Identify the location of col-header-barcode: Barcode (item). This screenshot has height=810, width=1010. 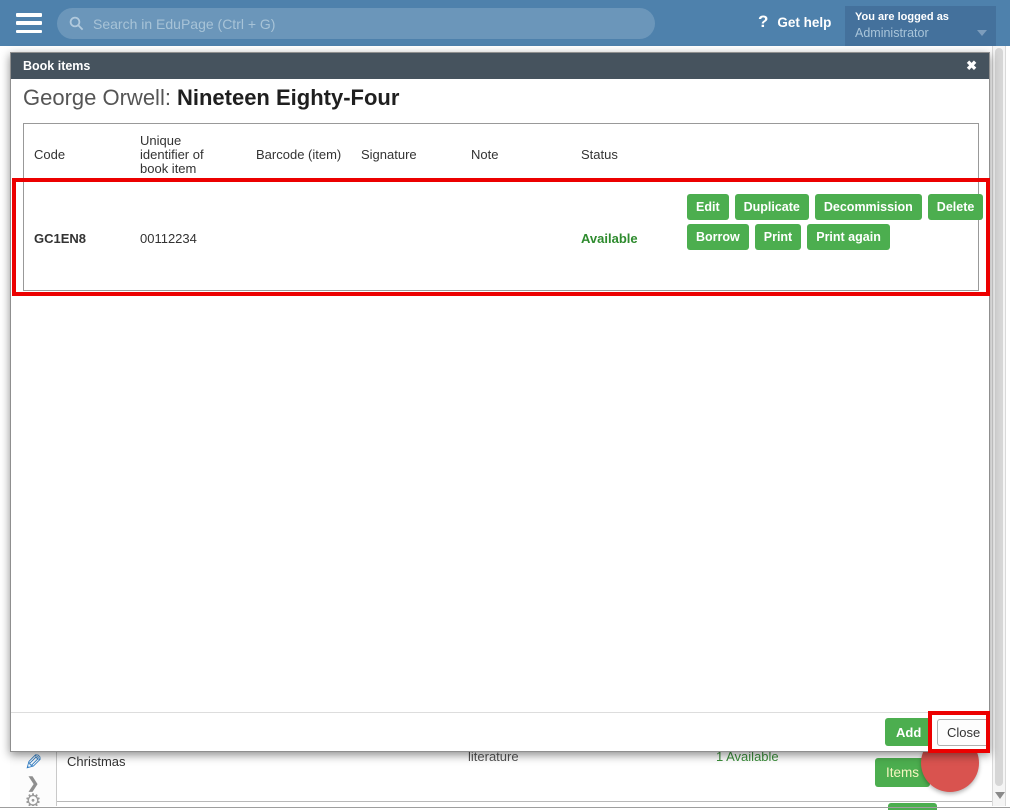
(299, 154).